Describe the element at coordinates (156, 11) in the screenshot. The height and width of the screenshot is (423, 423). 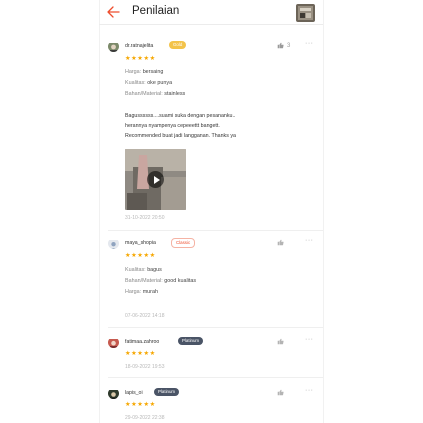
I see `page-title: Penilaian` at that location.